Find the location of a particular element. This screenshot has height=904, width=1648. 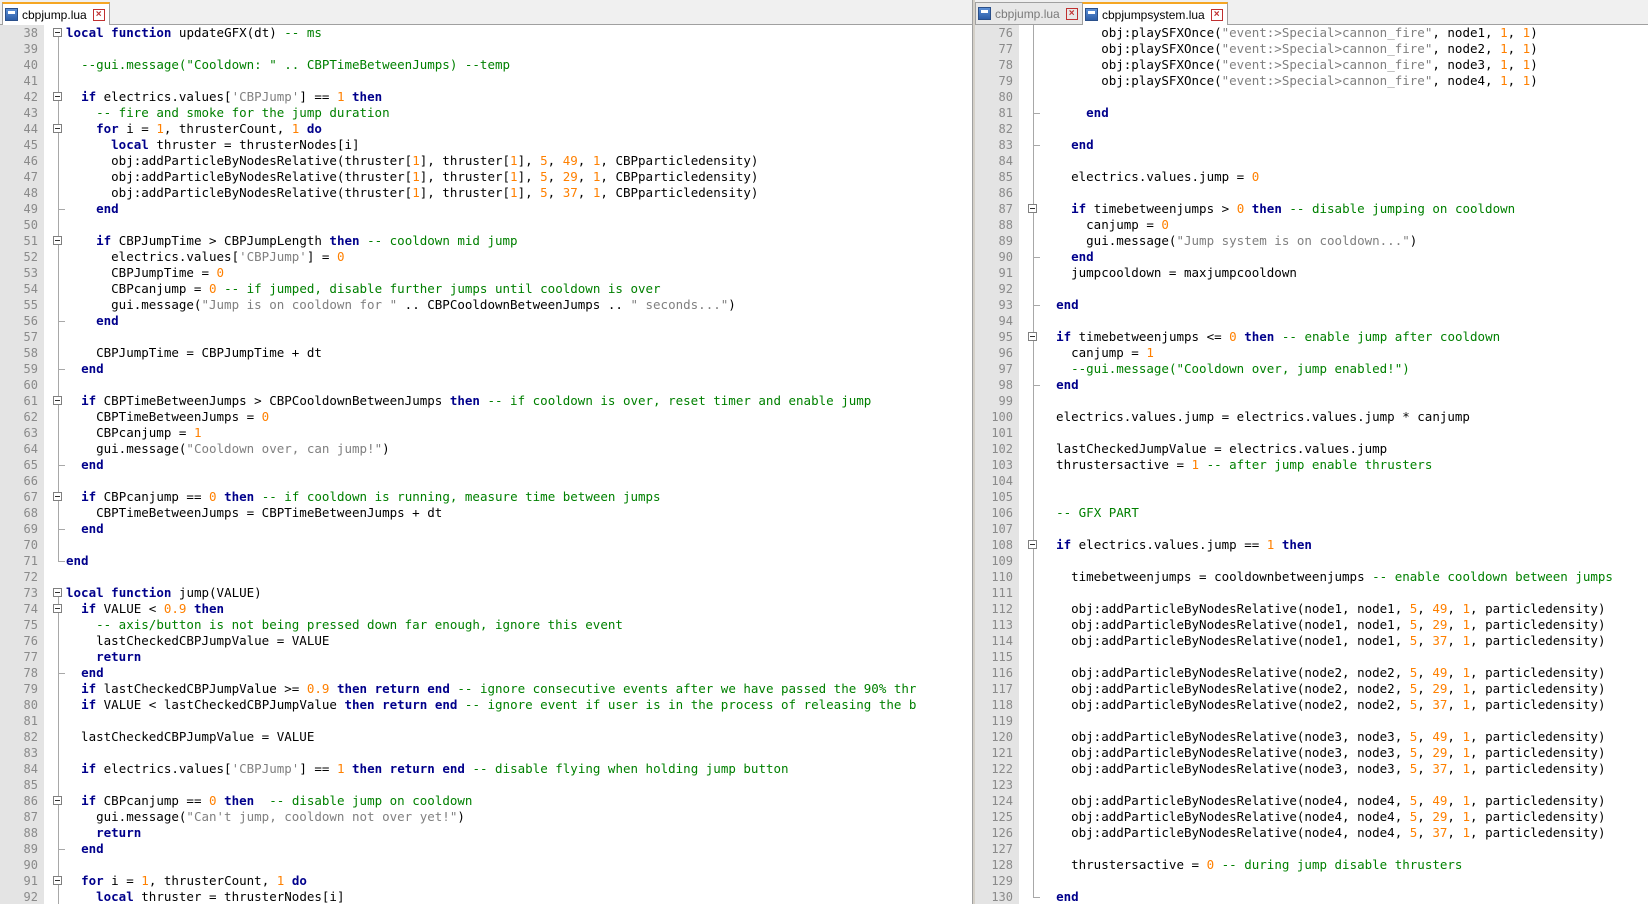

code-line: 88 canjump = 0 is located at coordinates (1311, 225).